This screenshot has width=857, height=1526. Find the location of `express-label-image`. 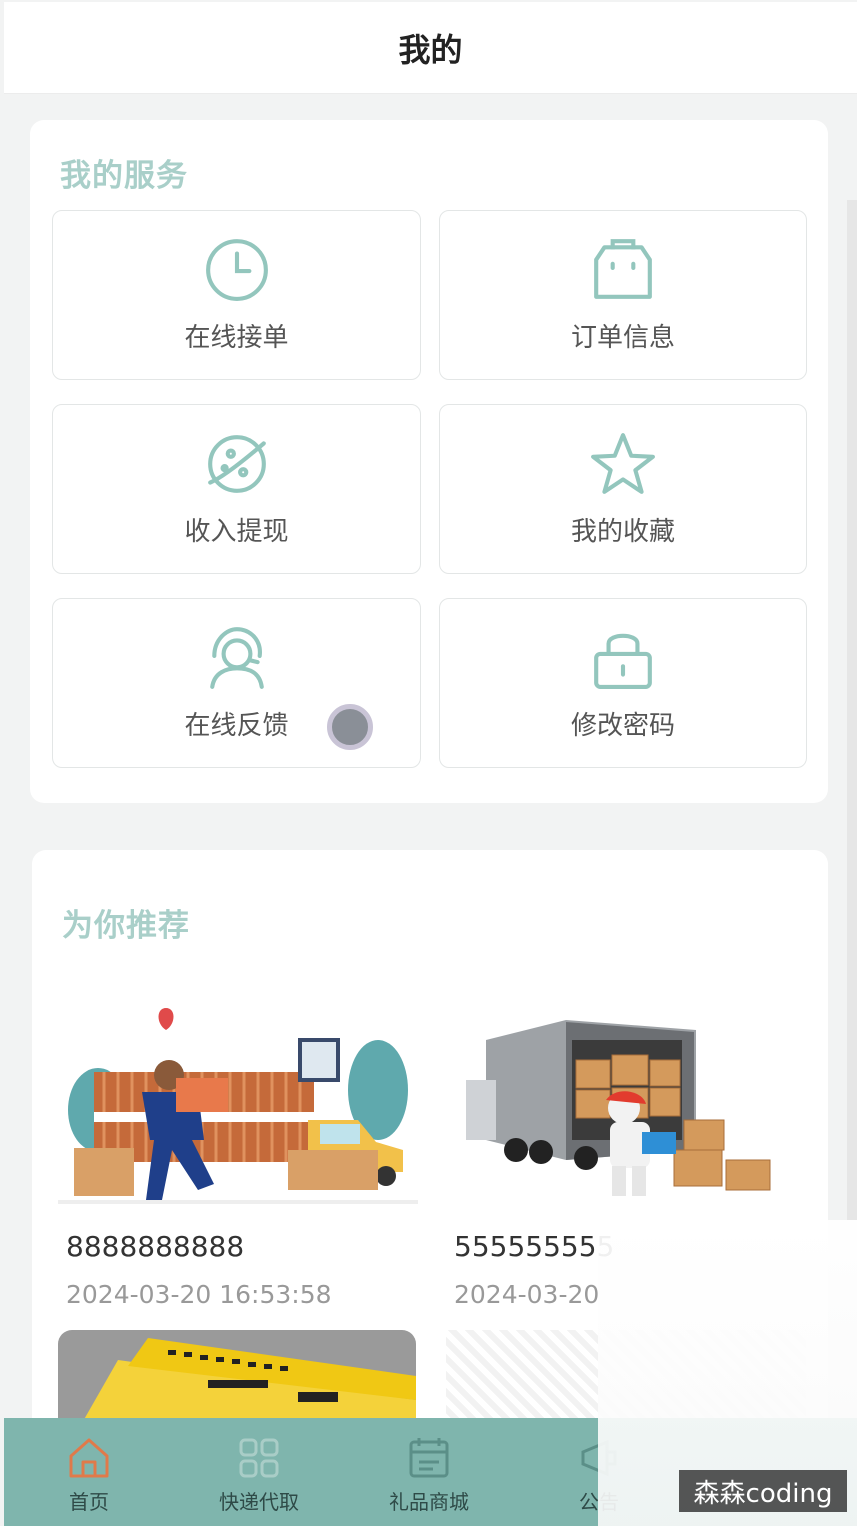

express-label-image is located at coordinates (237, 1380).